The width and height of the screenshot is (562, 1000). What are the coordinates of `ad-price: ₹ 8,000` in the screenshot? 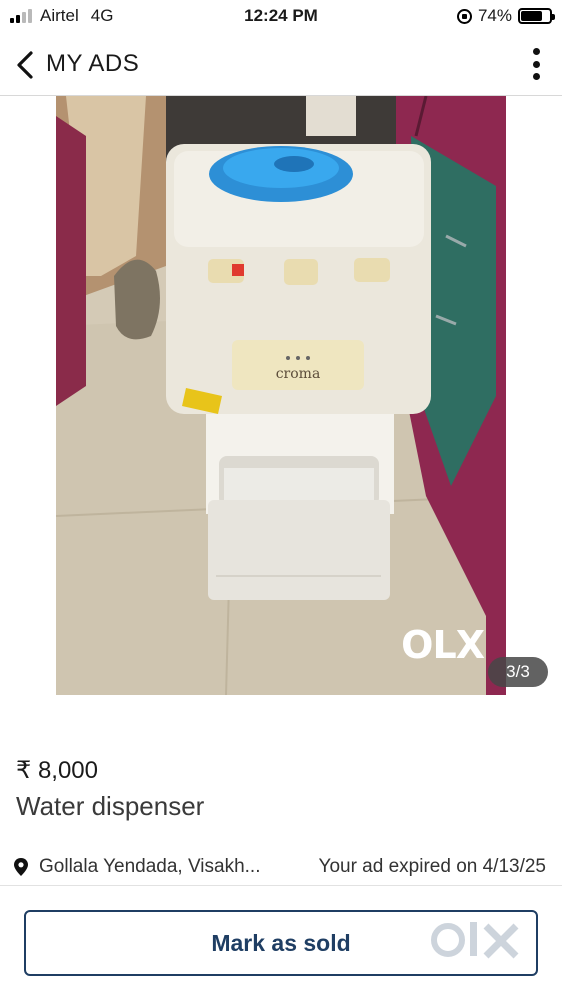 It's located at (57, 770).